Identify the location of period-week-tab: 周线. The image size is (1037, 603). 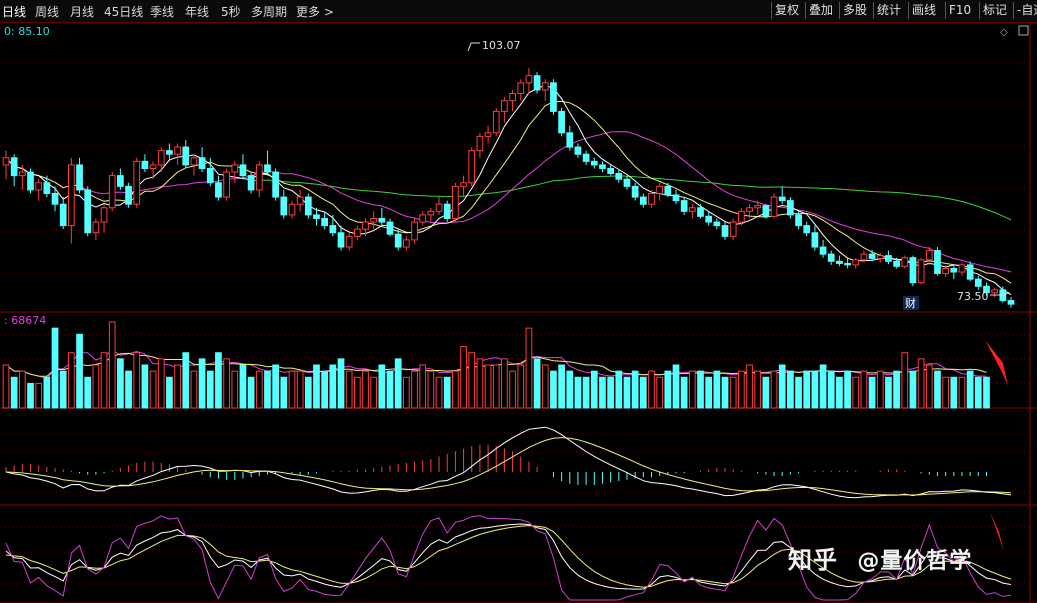
(47, 11).